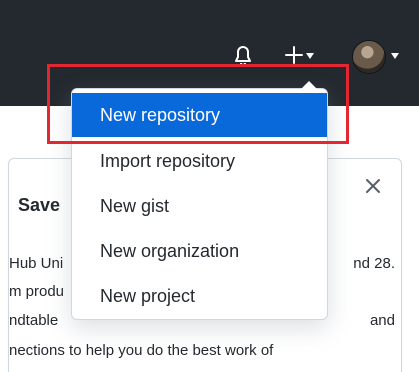 This screenshot has width=419, height=372. Describe the element at coordinates (199, 161) in the screenshot. I see `menu-item-import-repository: Import repository` at that location.